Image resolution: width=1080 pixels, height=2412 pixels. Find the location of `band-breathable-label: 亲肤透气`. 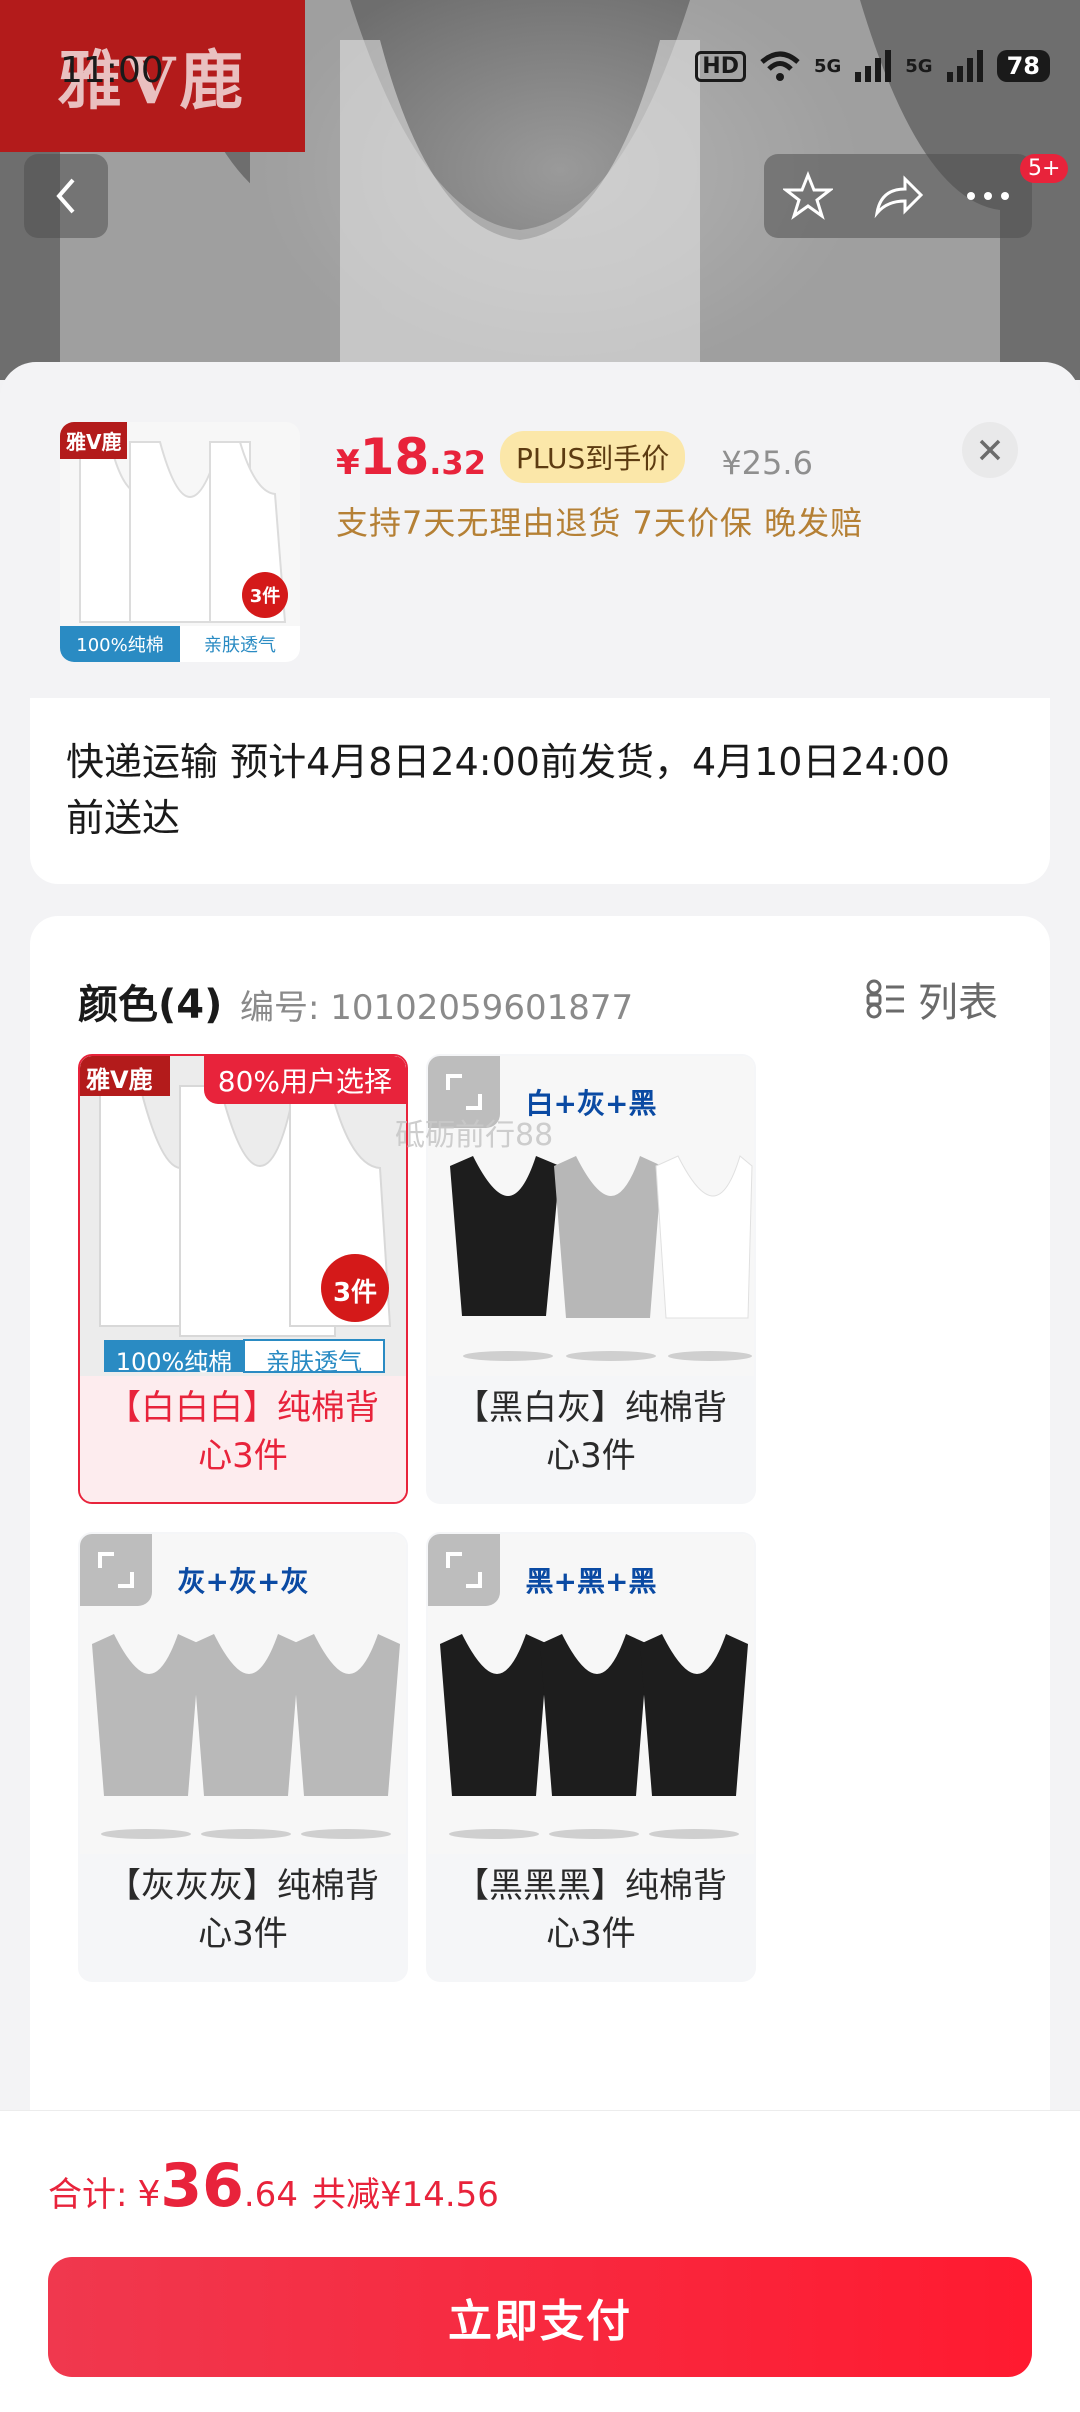

band-breathable-label: 亲肤透气 is located at coordinates (240, 644).